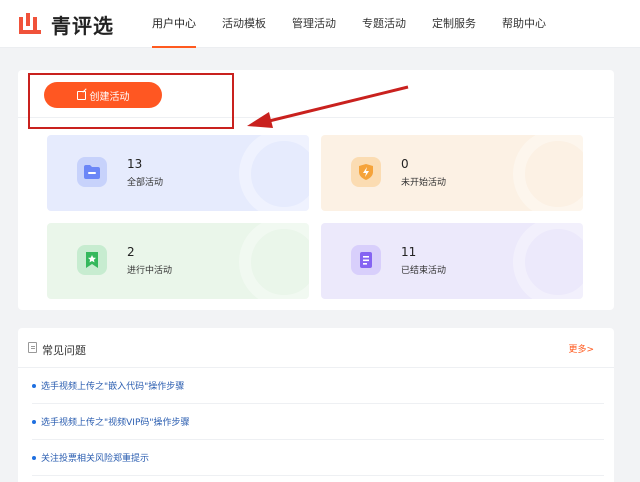 The image size is (640, 482). I want to click on stat-card-ended: 11 已结束活动, so click(452, 261).